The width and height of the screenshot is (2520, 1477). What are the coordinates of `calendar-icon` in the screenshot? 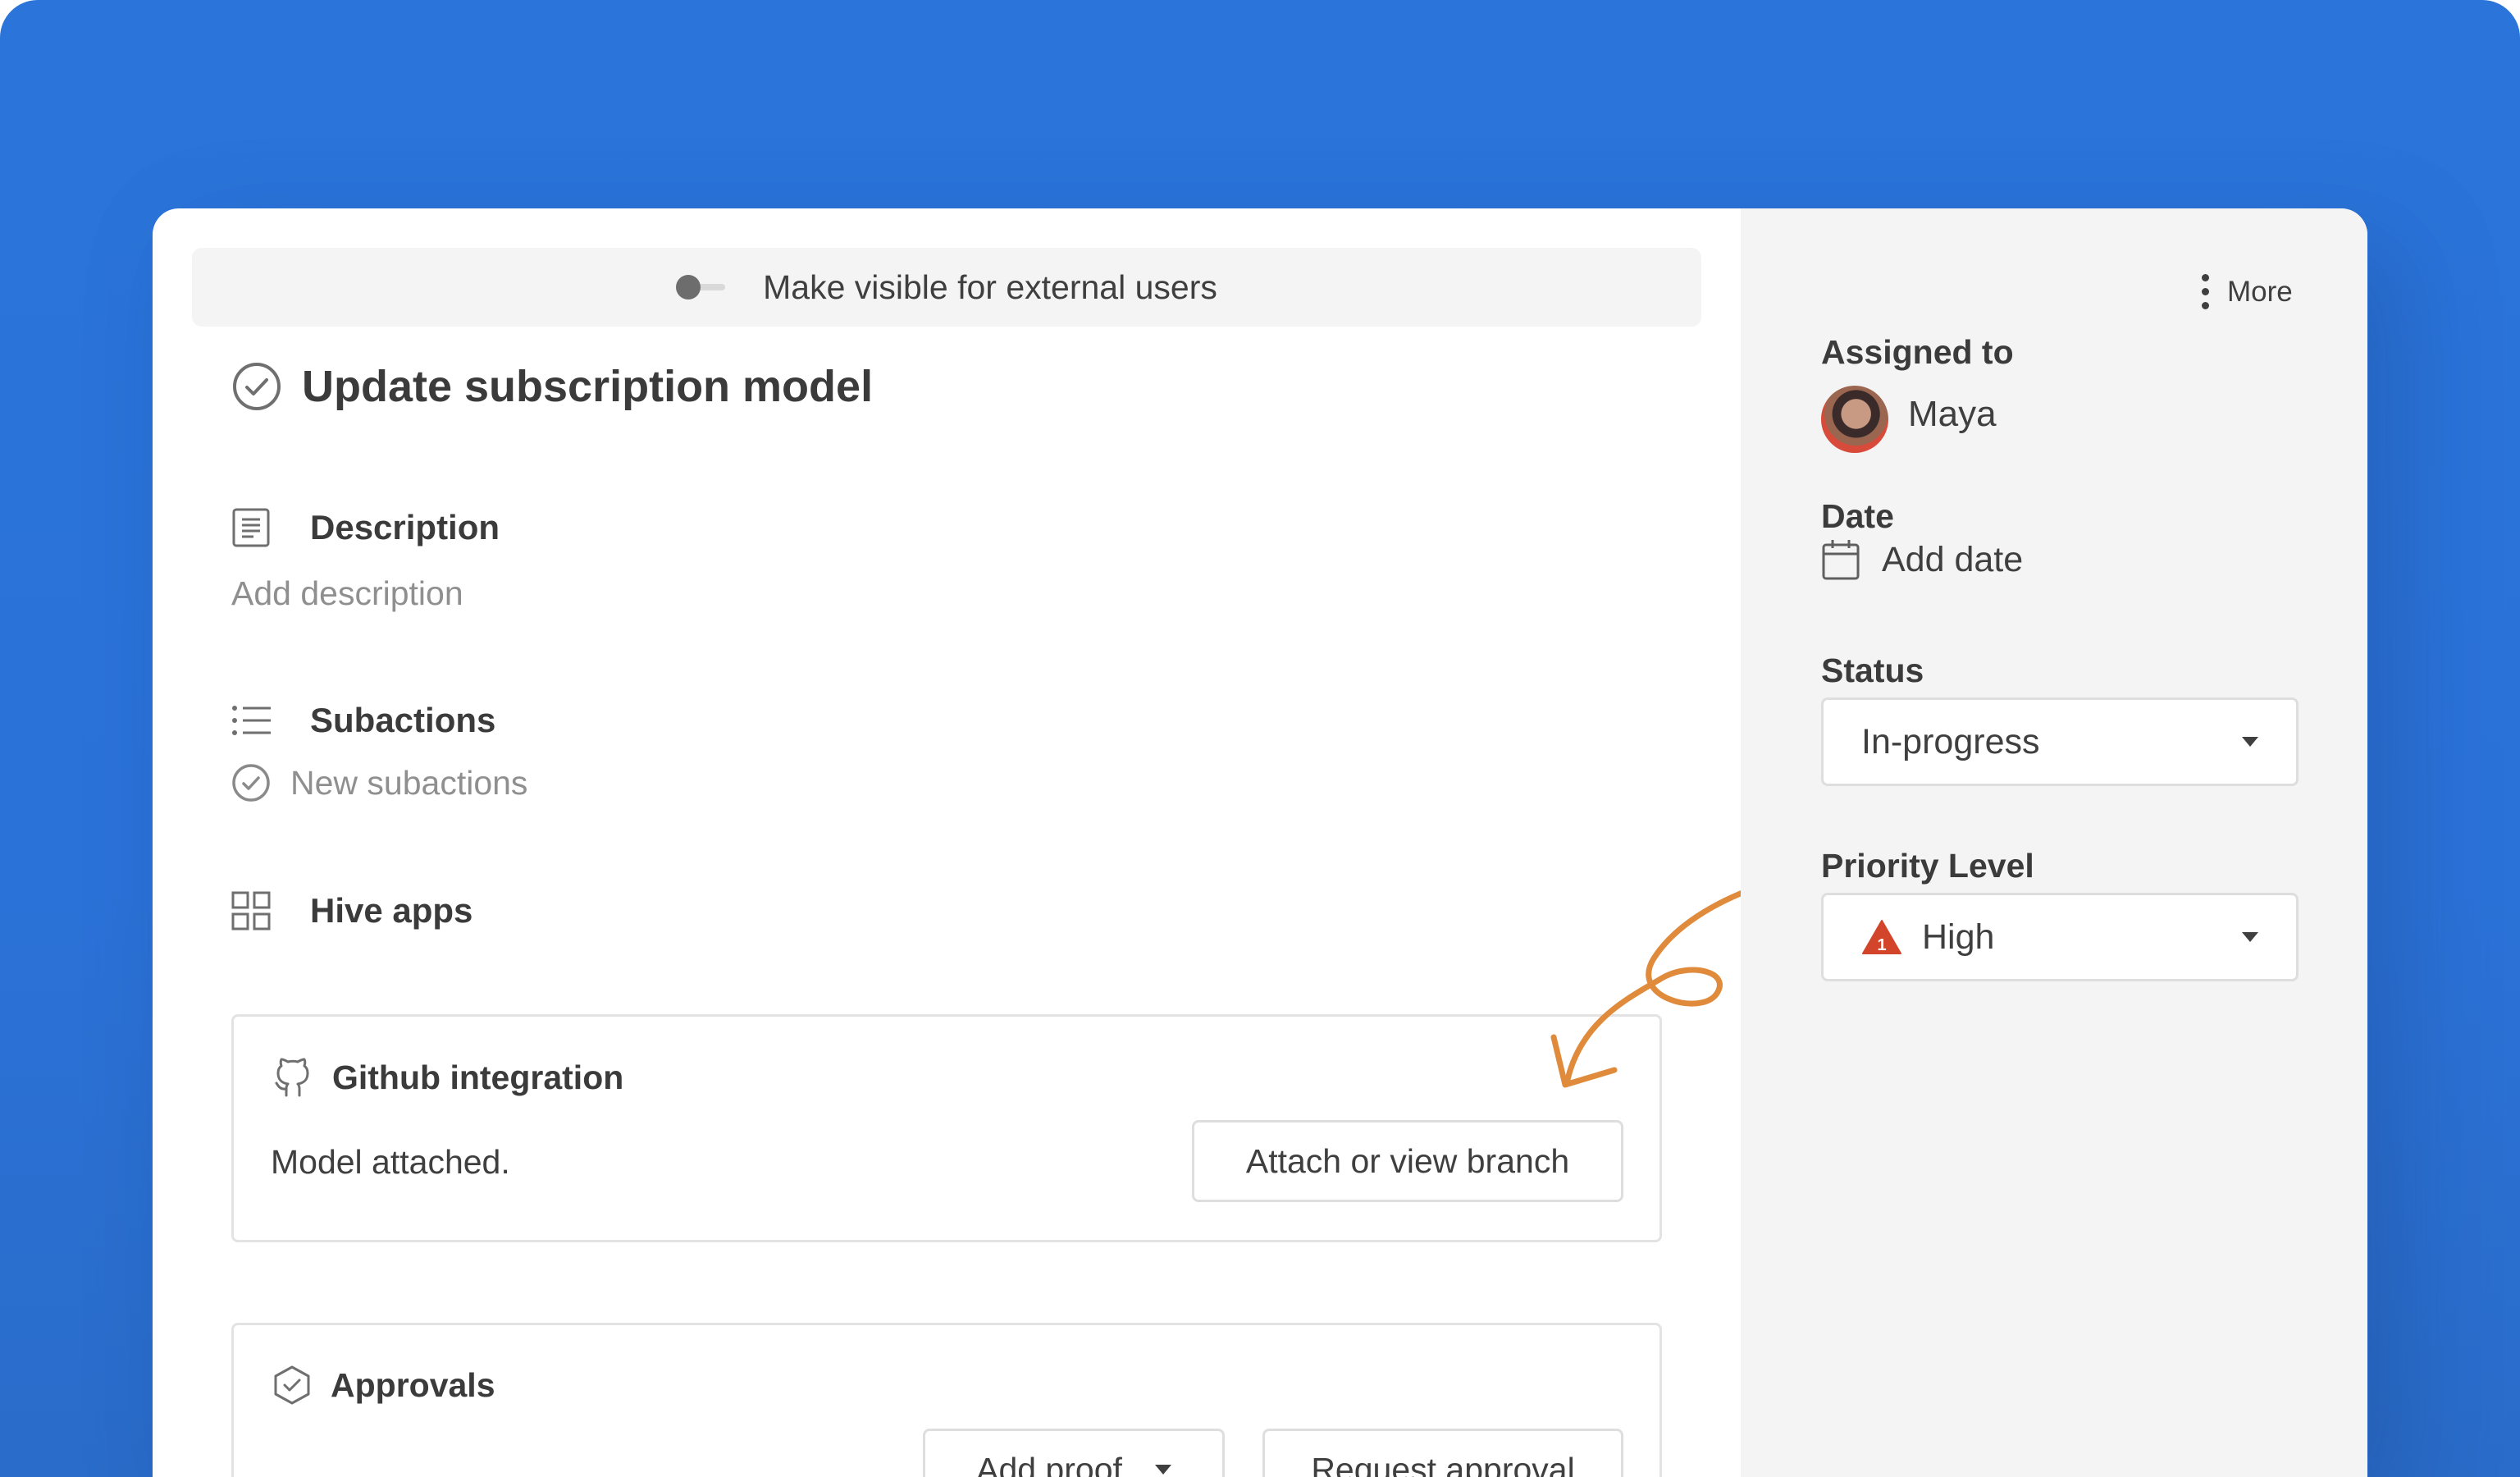 It's located at (1841, 560).